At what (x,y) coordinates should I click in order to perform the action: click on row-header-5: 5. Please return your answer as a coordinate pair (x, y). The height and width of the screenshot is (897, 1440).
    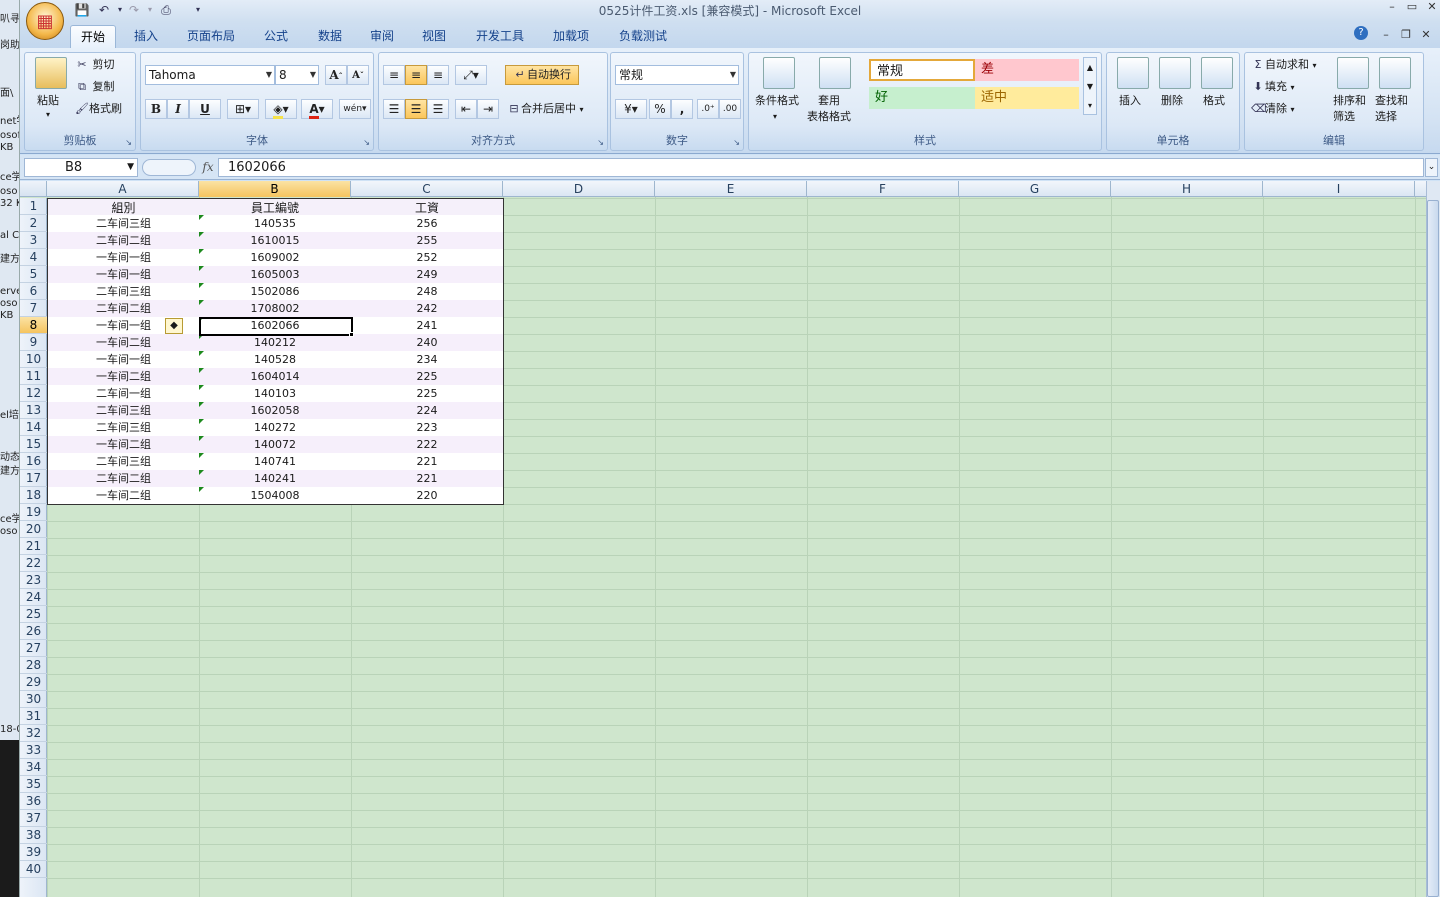
    Looking at the image, I should click on (33, 274).